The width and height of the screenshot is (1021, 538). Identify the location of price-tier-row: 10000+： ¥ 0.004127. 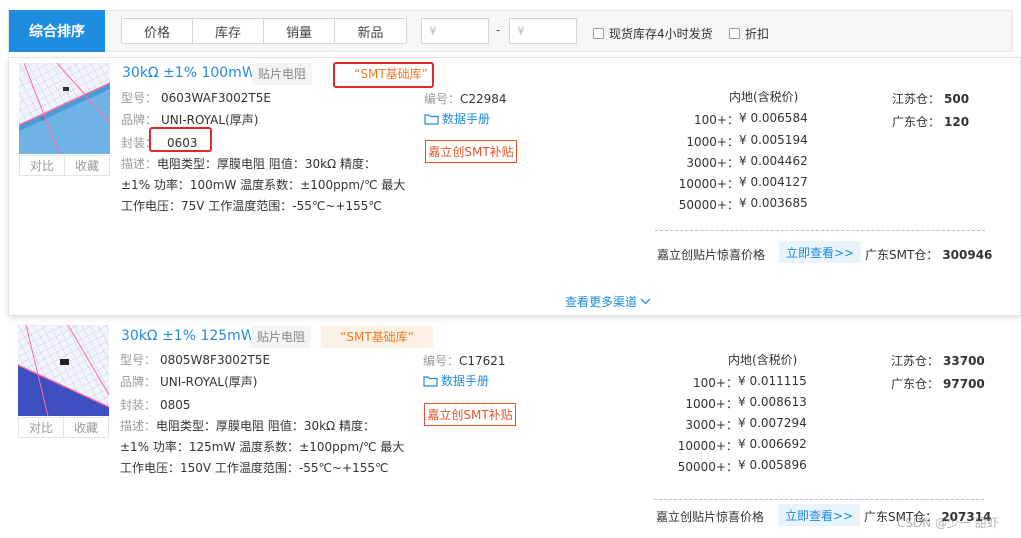
(737, 183).